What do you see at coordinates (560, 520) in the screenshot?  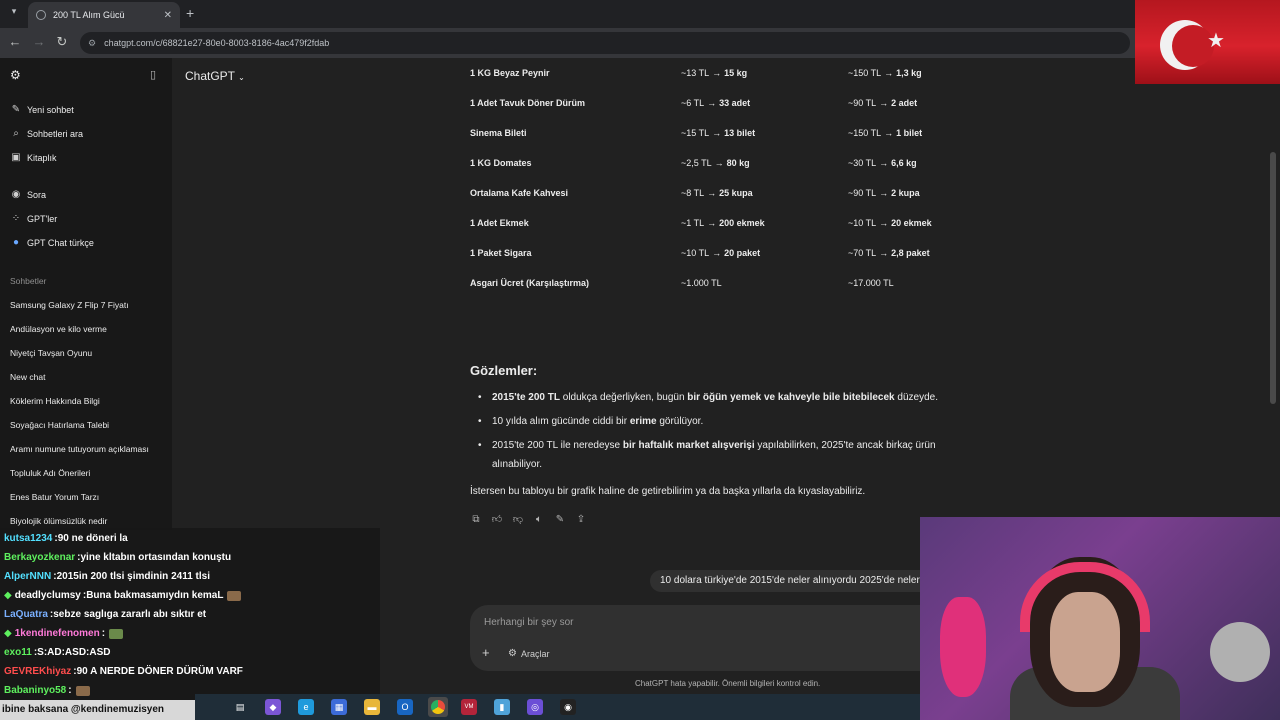 I see `edit-icon: ✎` at bounding box center [560, 520].